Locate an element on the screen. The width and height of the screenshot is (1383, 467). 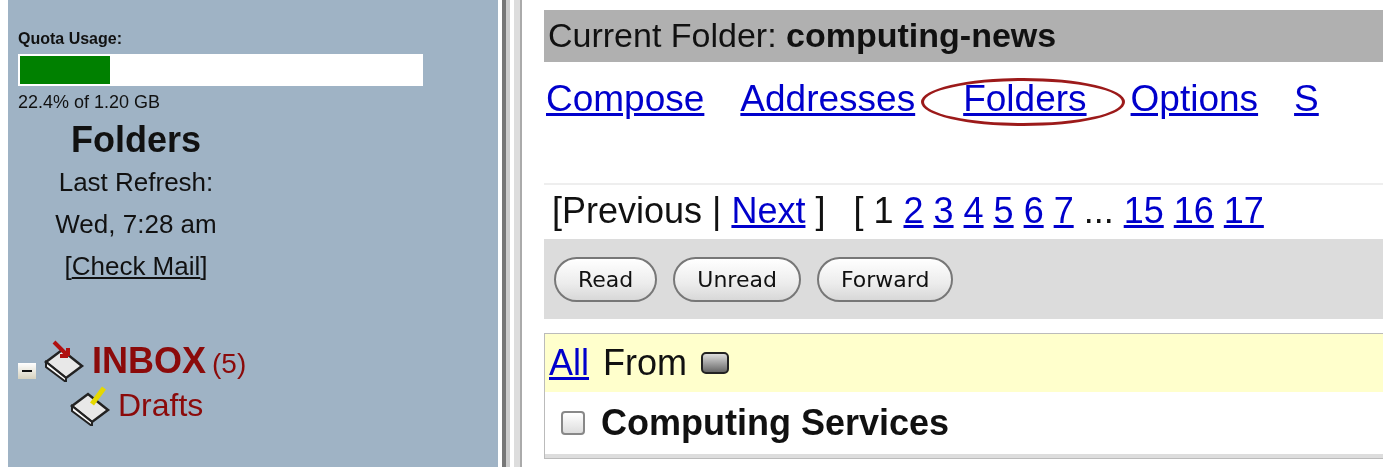
page-link: 4 is located at coordinates (973, 211).